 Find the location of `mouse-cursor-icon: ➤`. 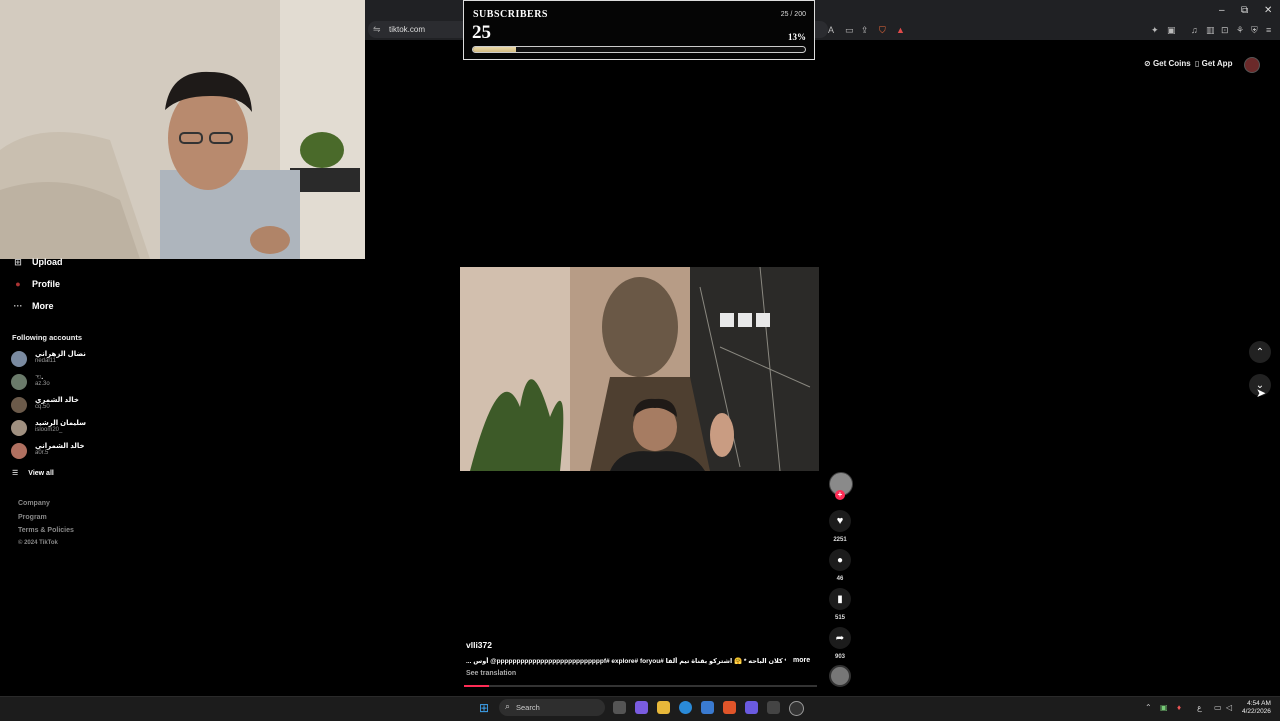

mouse-cursor-icon: ➤ is located at coordinates (1261, 393).